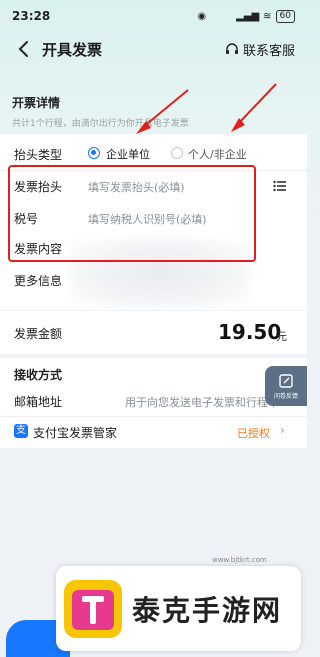 The image size is (320, 657). I want to click on watermark-logo: 泰克手游网, so click(178, 608).